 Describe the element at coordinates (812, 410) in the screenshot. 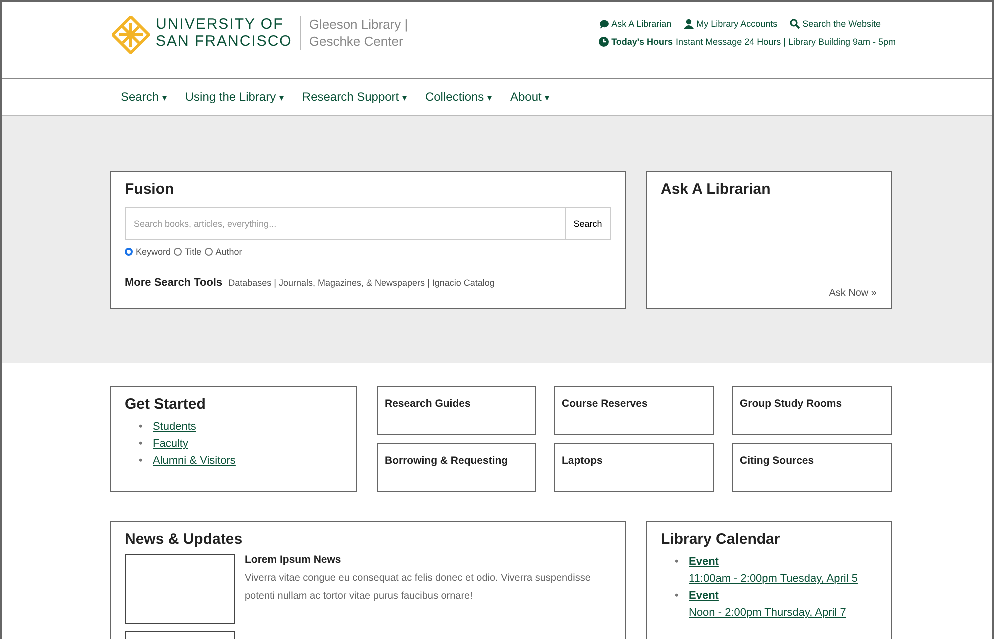

I see `quick-link-tile: Group Study Rooms` at that location.